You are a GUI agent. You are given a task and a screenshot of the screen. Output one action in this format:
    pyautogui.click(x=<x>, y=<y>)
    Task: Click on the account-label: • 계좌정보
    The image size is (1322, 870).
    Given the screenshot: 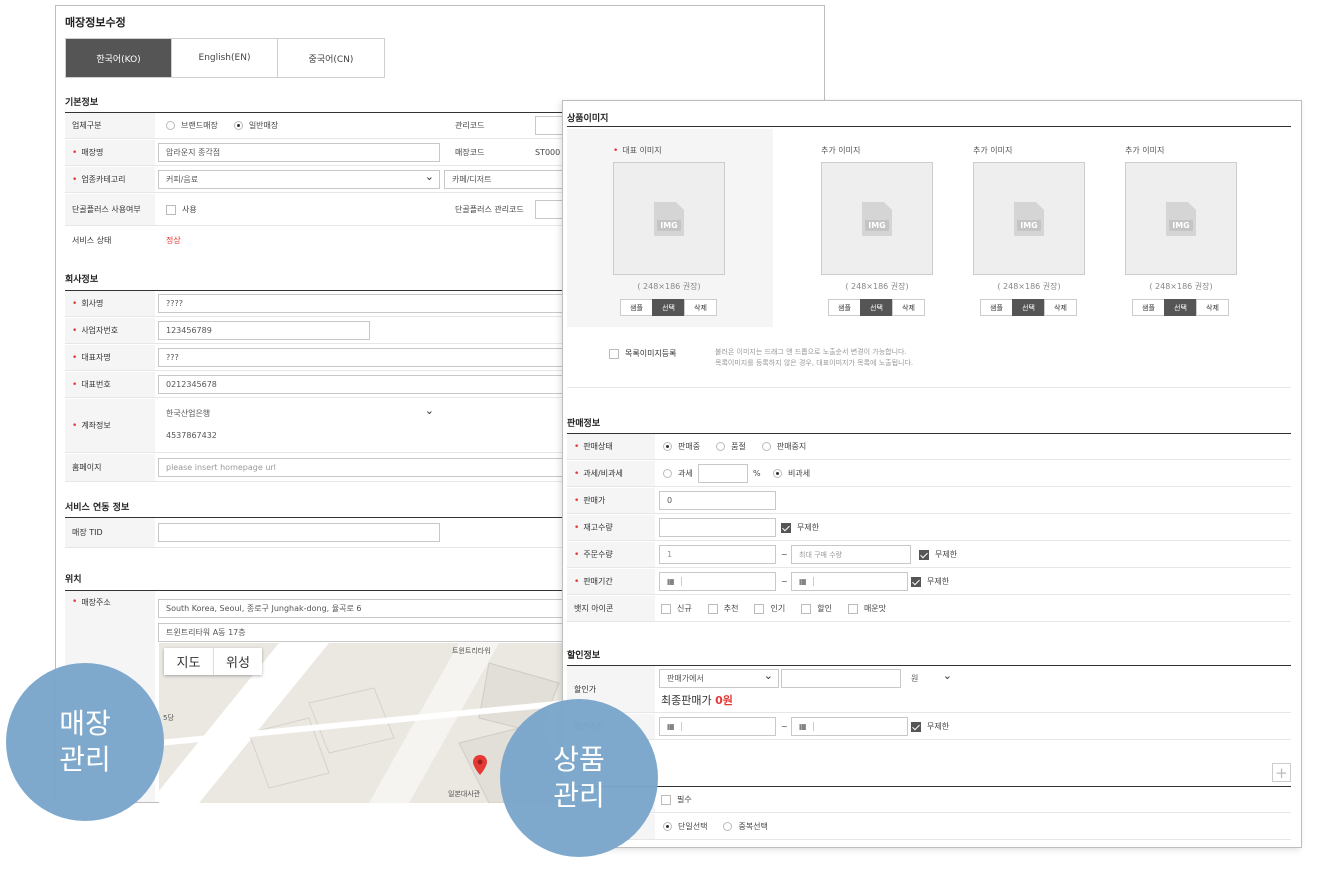 What is the action you would take?
    pyautogui.click(x=110, y=425)
    